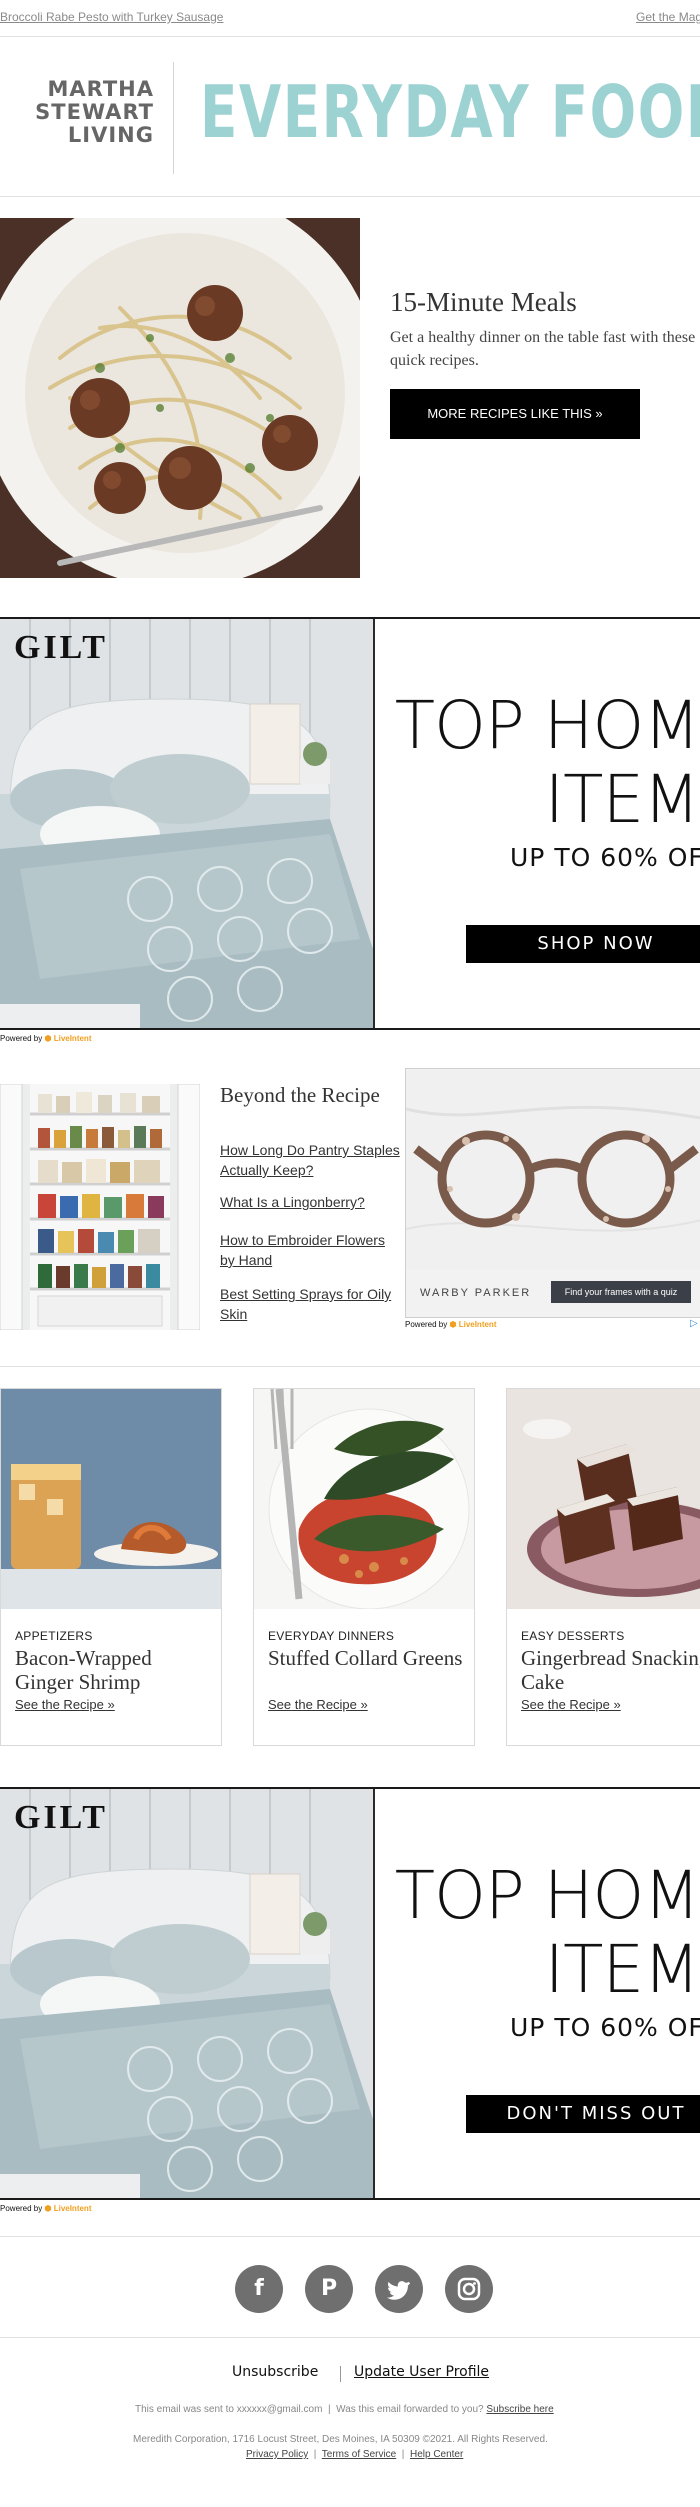  Describe the element at coordinates (173, 118) in the screenshot. I see `header-divider` at that location.